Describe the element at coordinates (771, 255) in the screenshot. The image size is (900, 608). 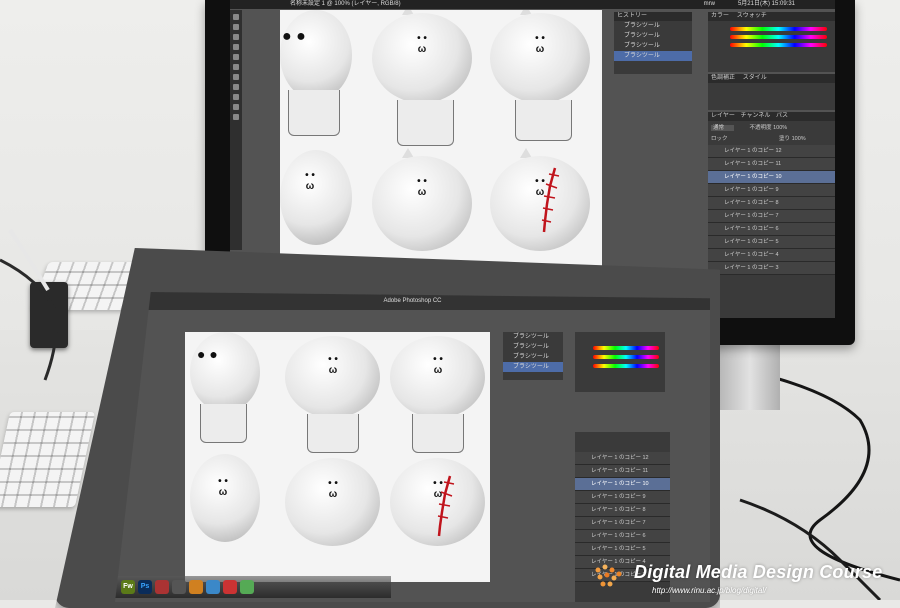
I see `layer-row: レイヤー 1 のコピー 4` at that location.